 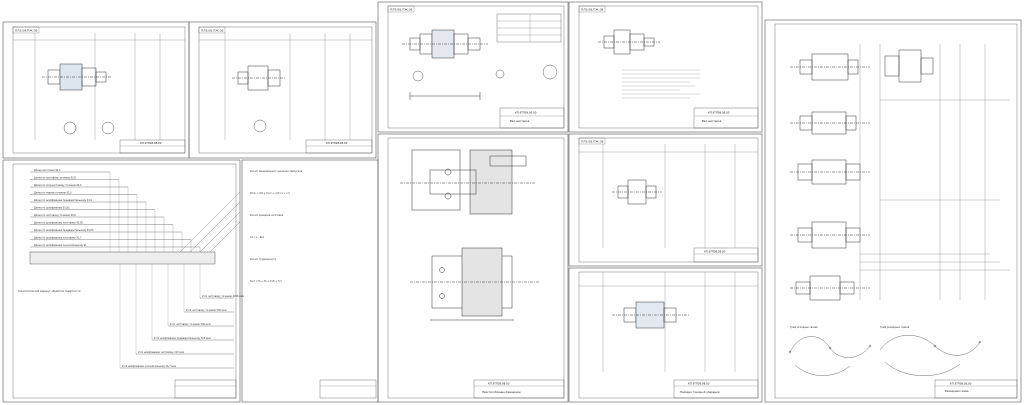 What do you see at coordinates (182, 338) in the screenshot?
I see `right-dim-label: Z по шлифованию предварительному 325 мкм` at bounding box center [182, 338].